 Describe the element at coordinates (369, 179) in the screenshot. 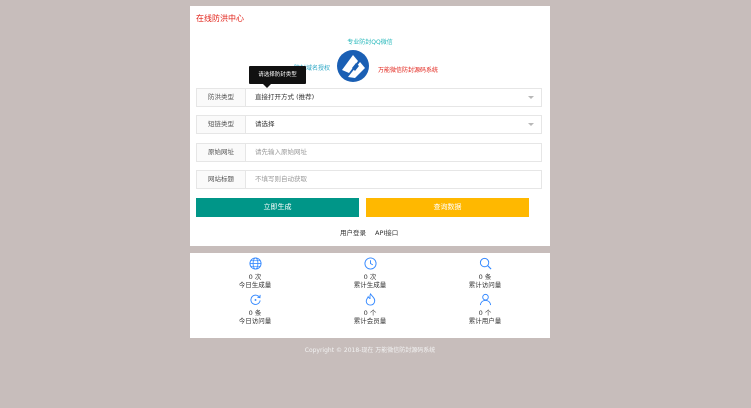

I see `title-field: 网站标题 不填写则自动获取` at that location.